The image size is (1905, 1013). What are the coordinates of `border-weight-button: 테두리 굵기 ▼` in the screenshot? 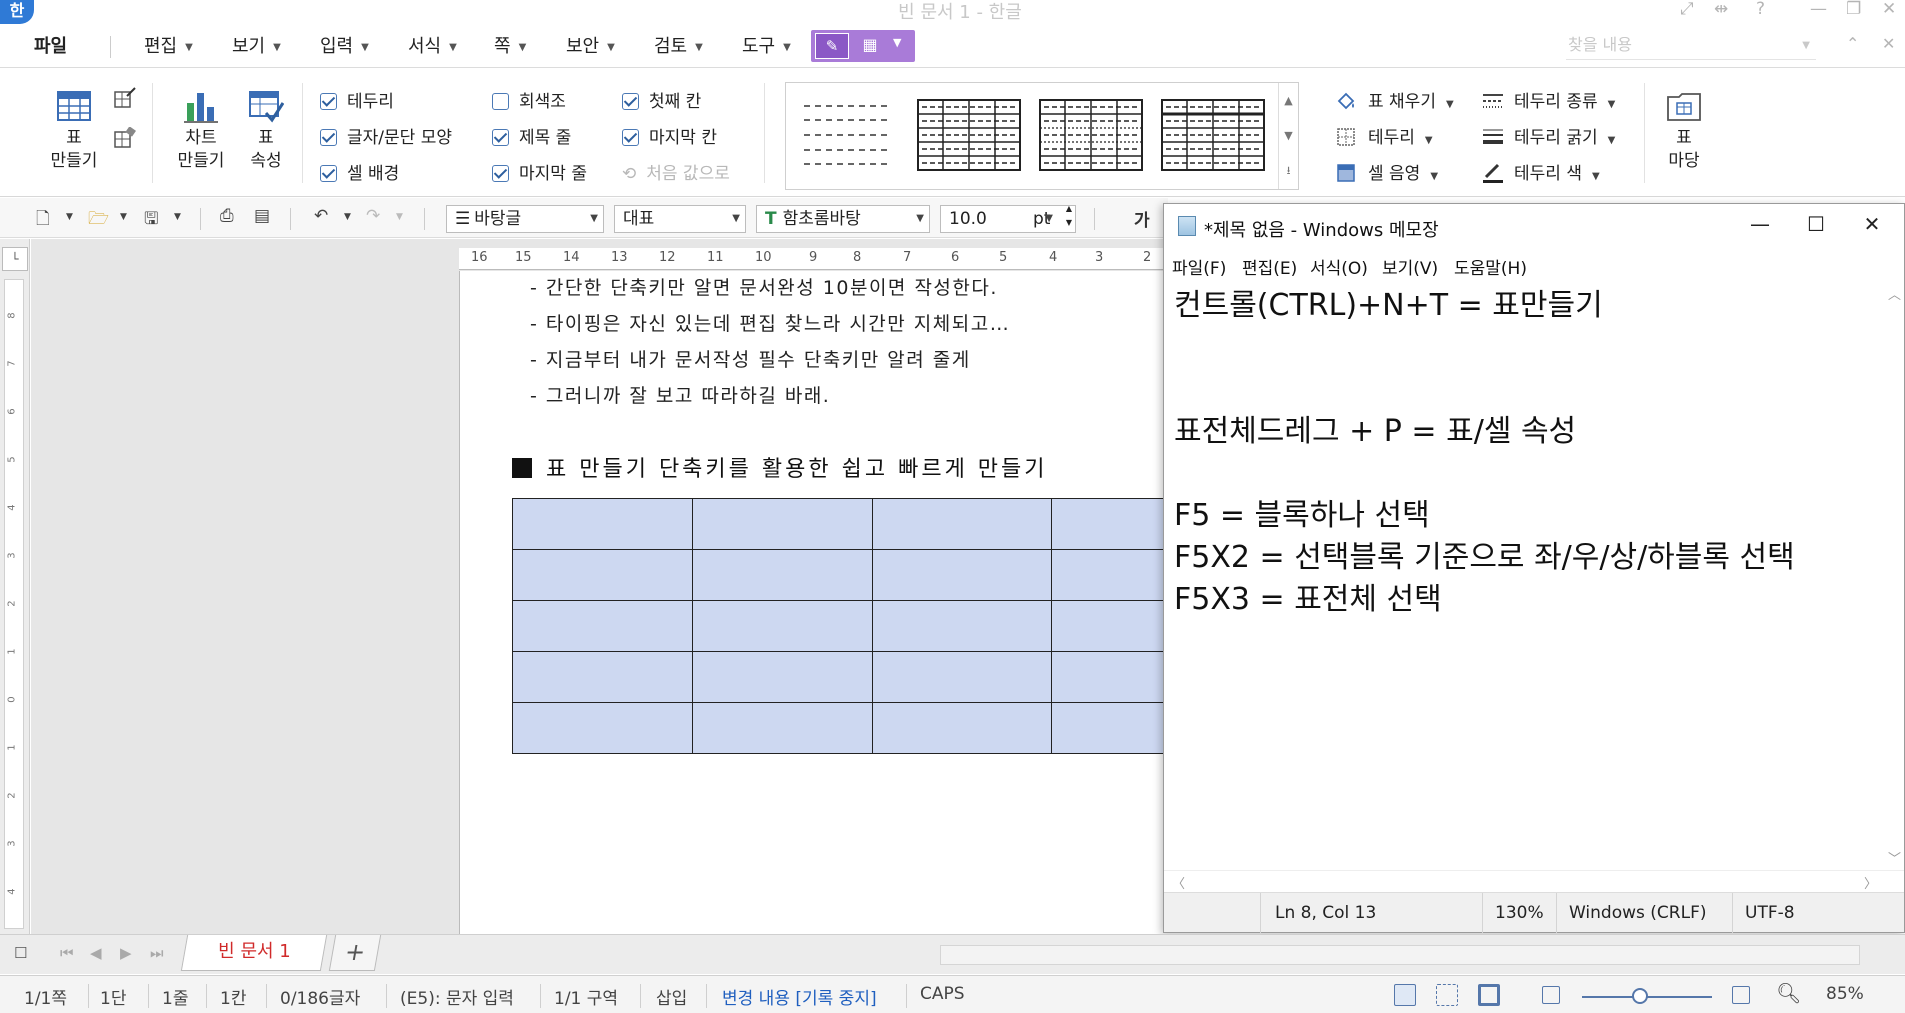 It's located at (1548, 135).